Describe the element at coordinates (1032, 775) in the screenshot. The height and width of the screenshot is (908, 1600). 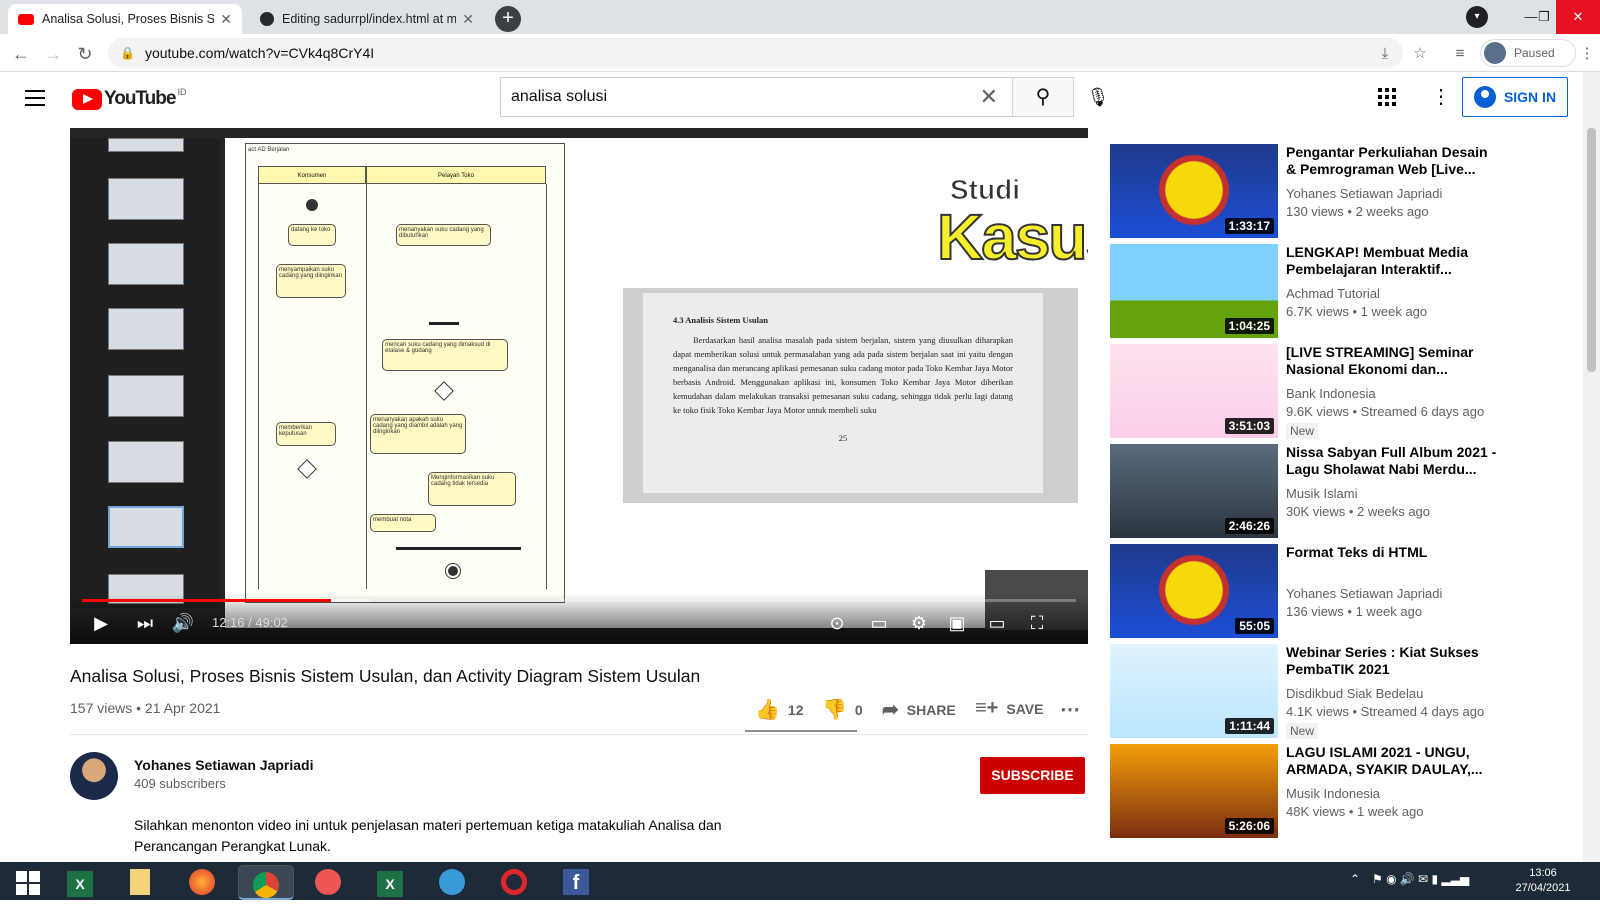
I see `subscribe-button: SUBSCRIBE` at that location.